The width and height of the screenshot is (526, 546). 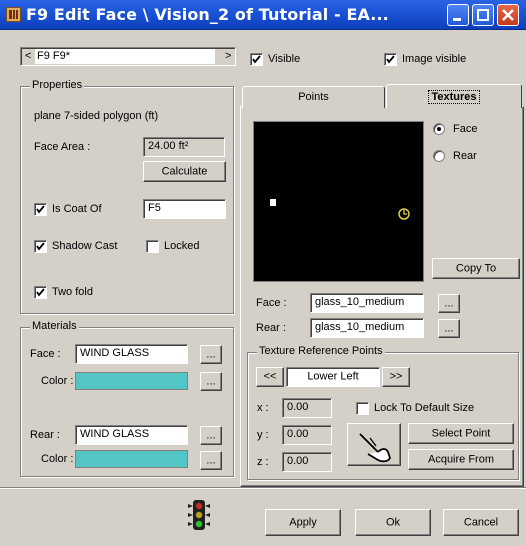 I want to click on face-selector-value: F9 F9*, so click(x=54, y=56).